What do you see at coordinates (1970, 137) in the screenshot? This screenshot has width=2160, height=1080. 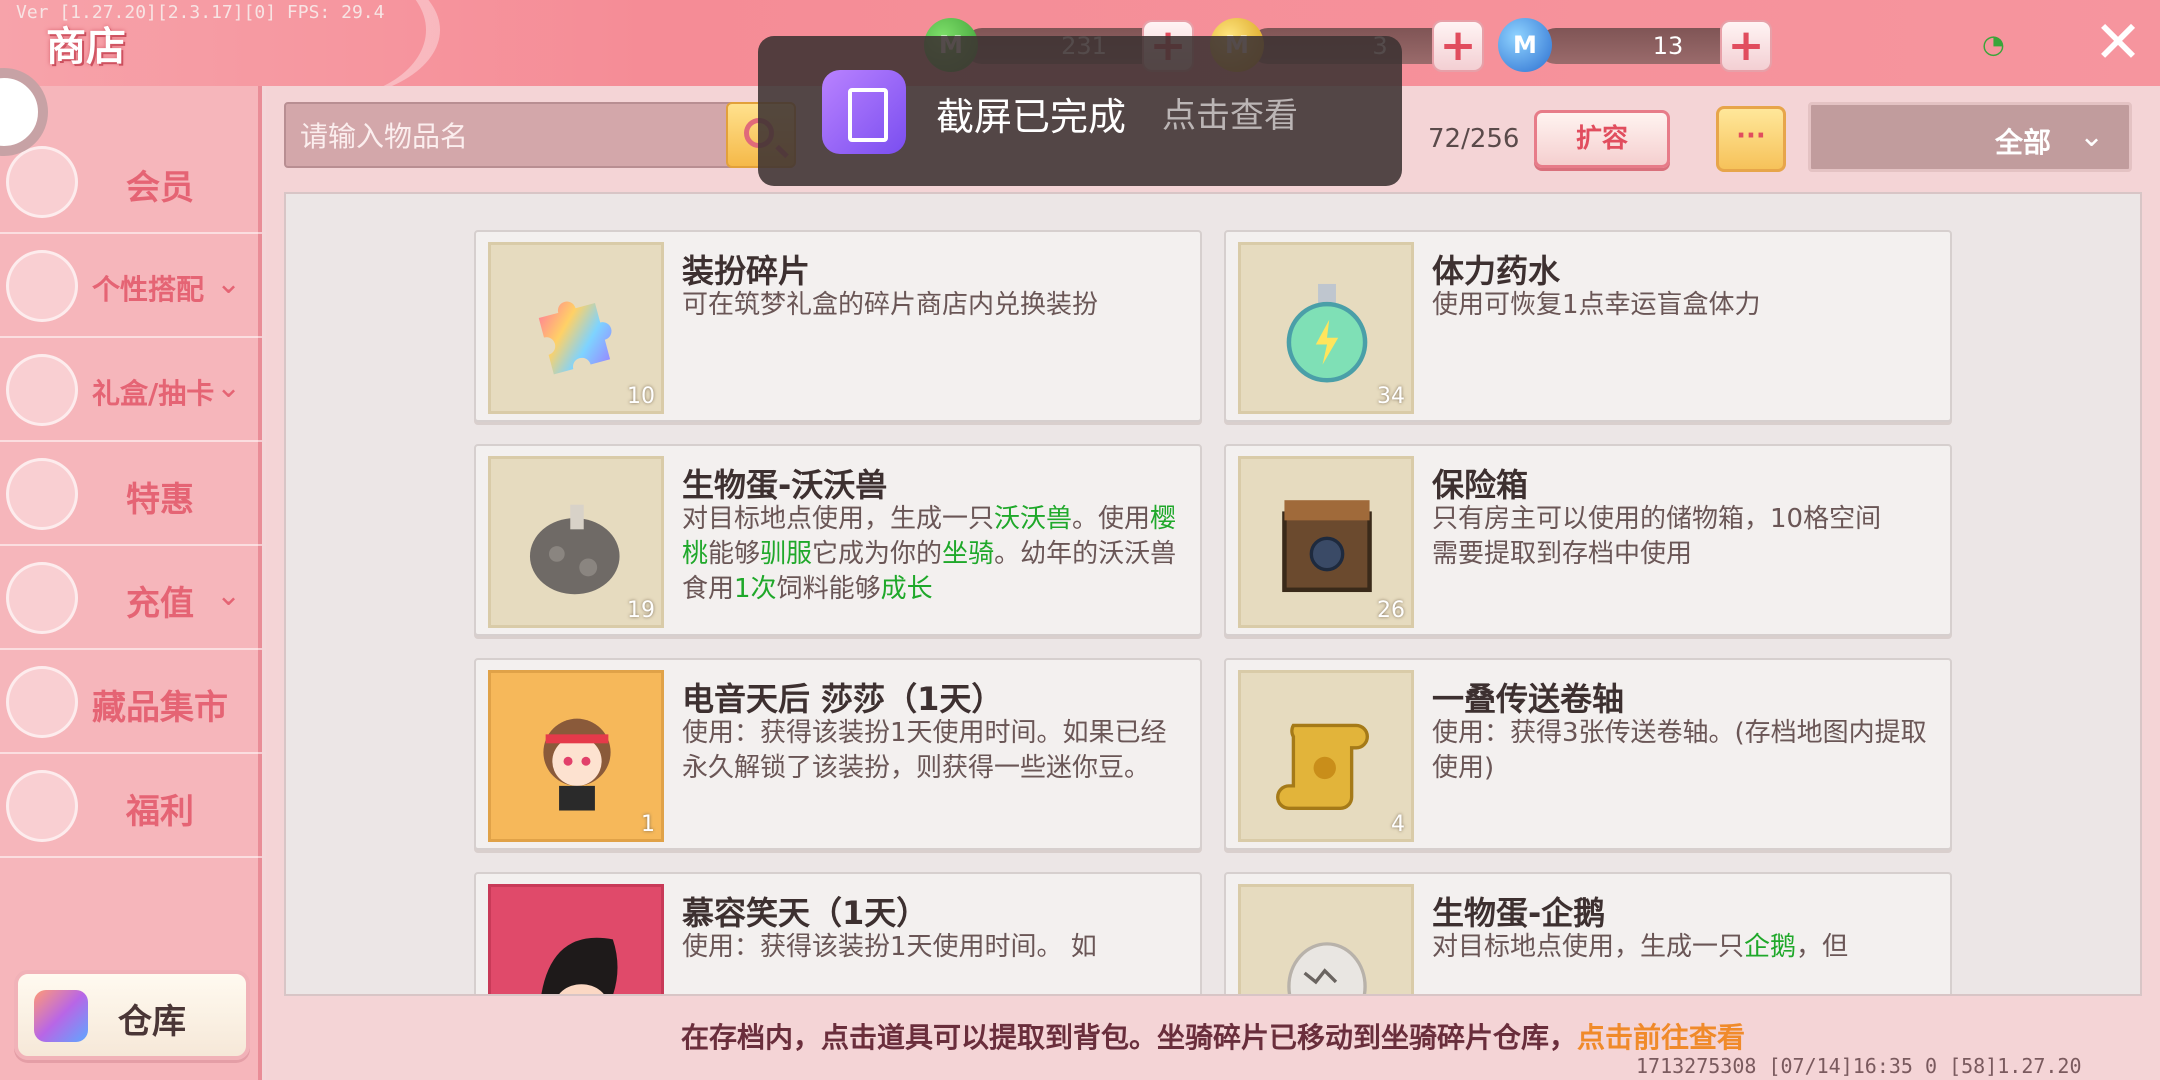 I see `filter-dropdown: 全部 ⌄` at bounding box center [1970, 137].